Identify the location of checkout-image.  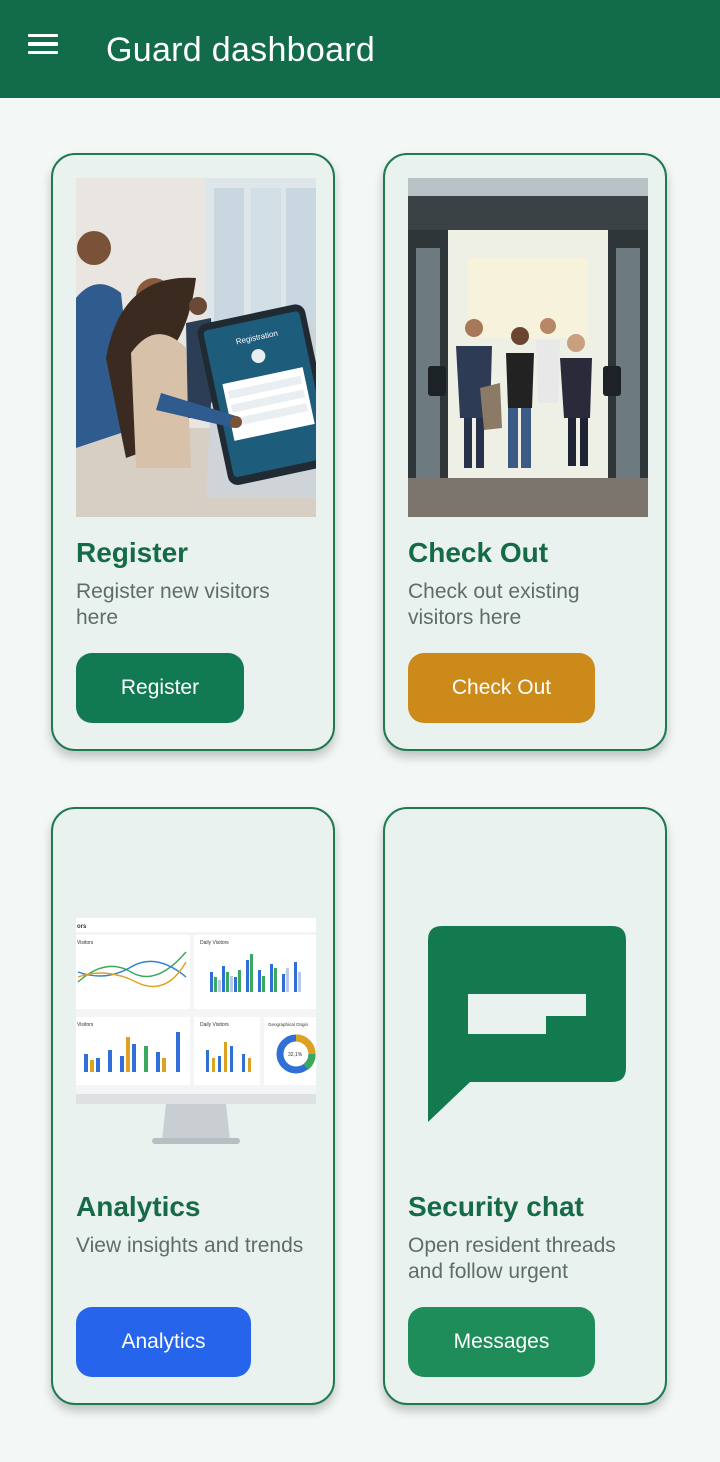
(528, 347).